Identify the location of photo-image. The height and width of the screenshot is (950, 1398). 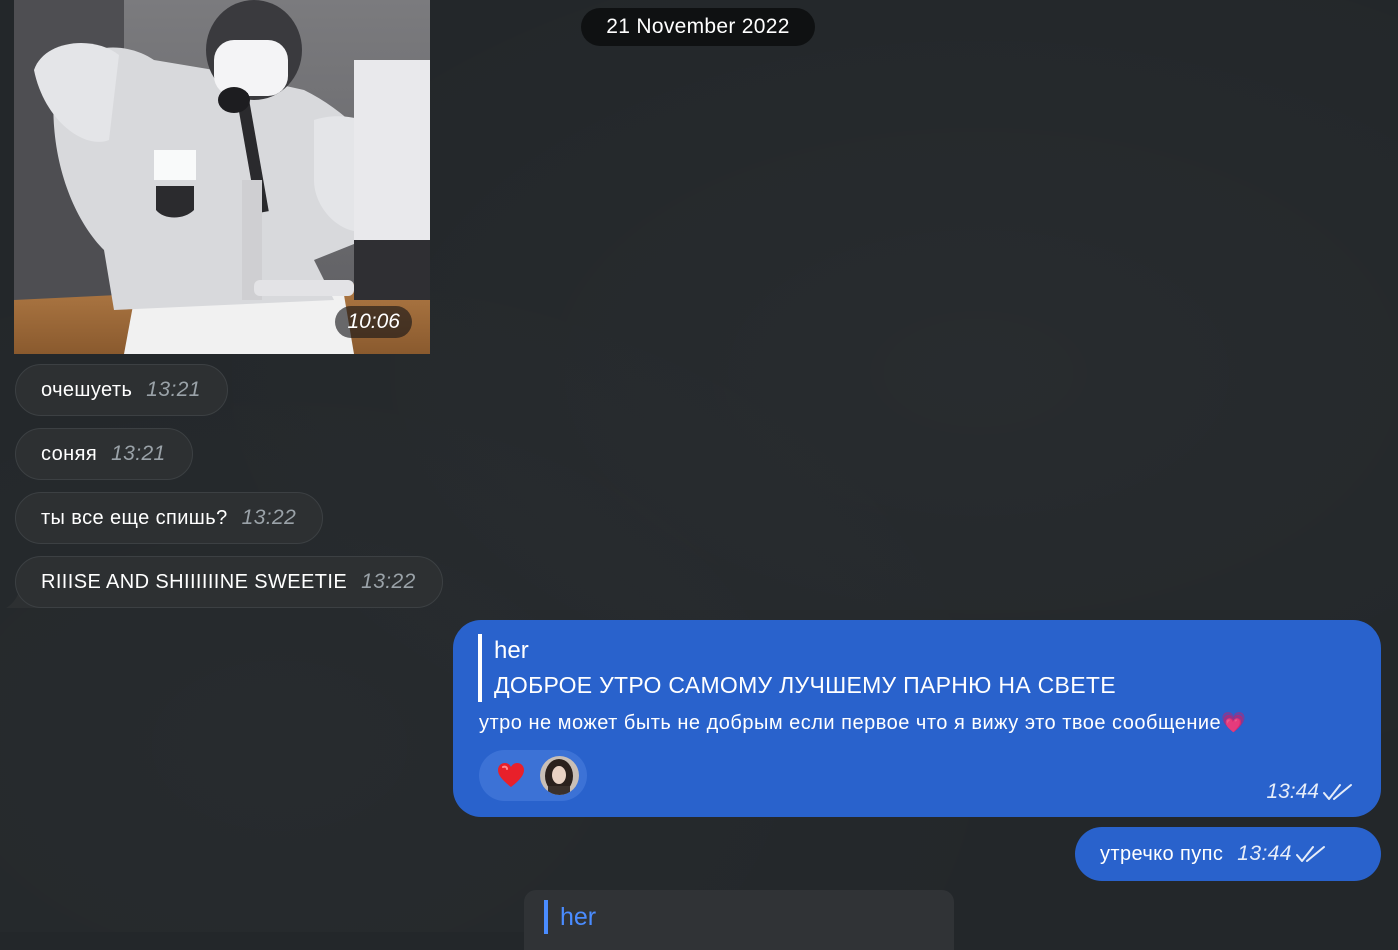
(222, 177).